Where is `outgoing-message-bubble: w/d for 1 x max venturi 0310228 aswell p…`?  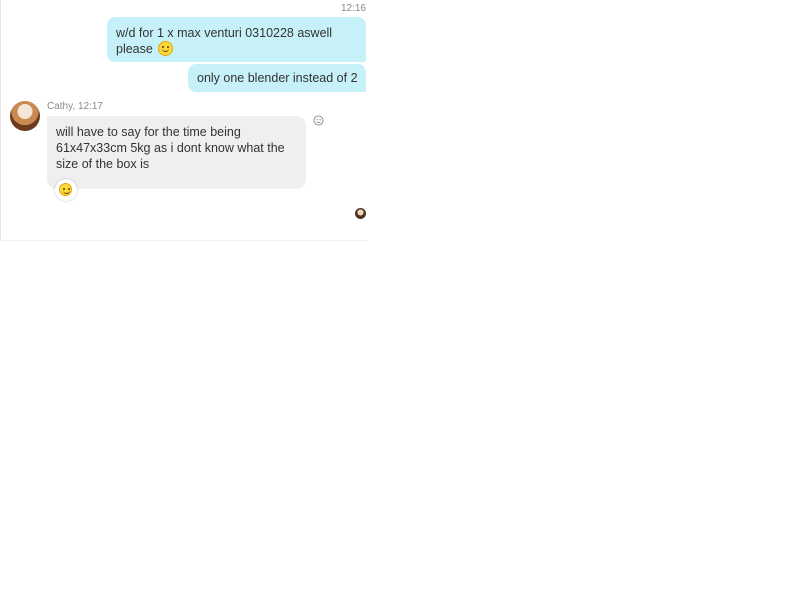
outgoing-message-bubble: w/d for 1 x max venturi 0310228 aswell p… is located at coordinates (236, 39).